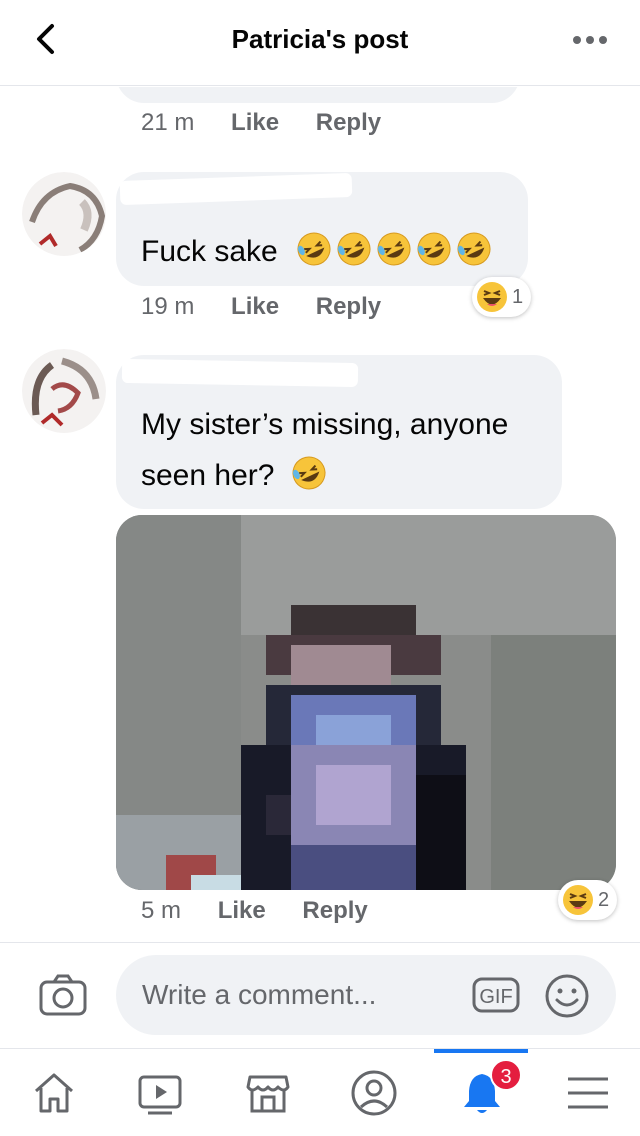 Image resolution: width=640 pixels, height=1136 pixels. What do you see at coordinates (209, 251) in the screenshot?
I see `comment-text: Fuck sake` at bounding box center [209, 251].